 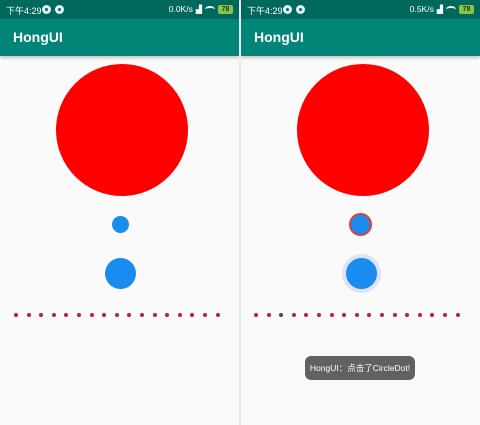 I want to click on status-bar: 下午4:29 0.0K/s ▟ 78, so click(x=119, y=9).